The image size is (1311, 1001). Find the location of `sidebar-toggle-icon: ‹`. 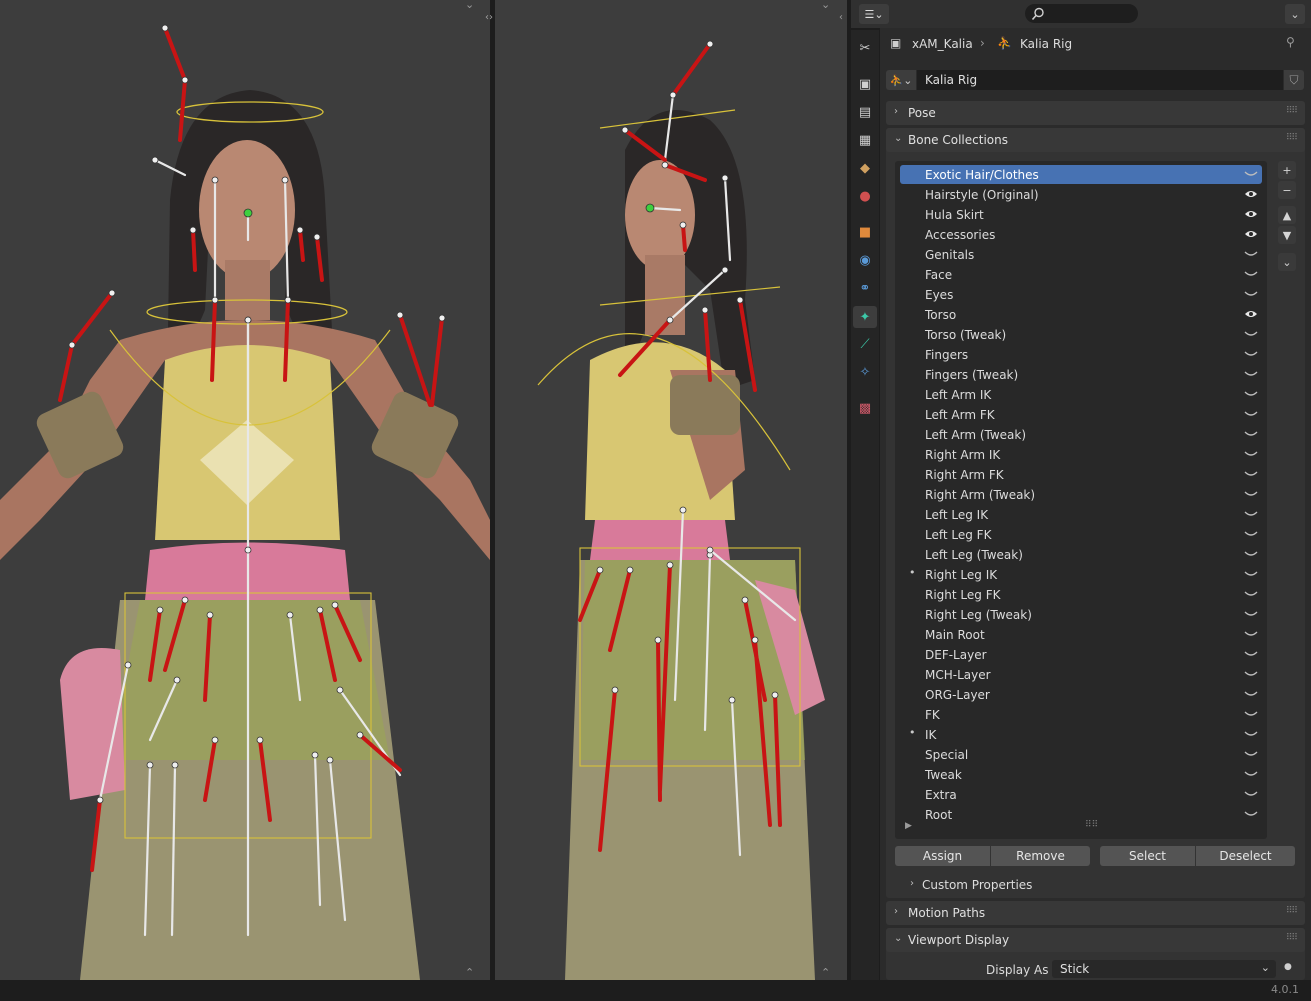

sidebar-toggle-icon: ‹ is located at coordinates (841, 17).